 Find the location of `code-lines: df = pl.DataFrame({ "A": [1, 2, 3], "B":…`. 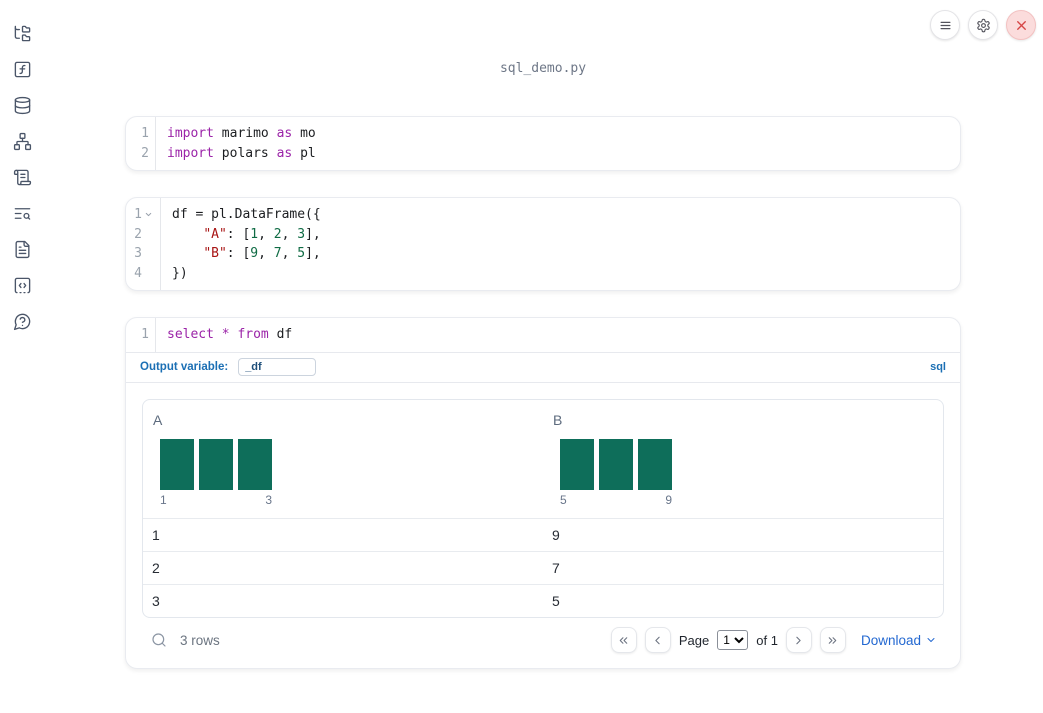

code-lines: df = pl.DataFrame({ "A": [1, 2, 3], "B":… is located at coordinates (241, 244).